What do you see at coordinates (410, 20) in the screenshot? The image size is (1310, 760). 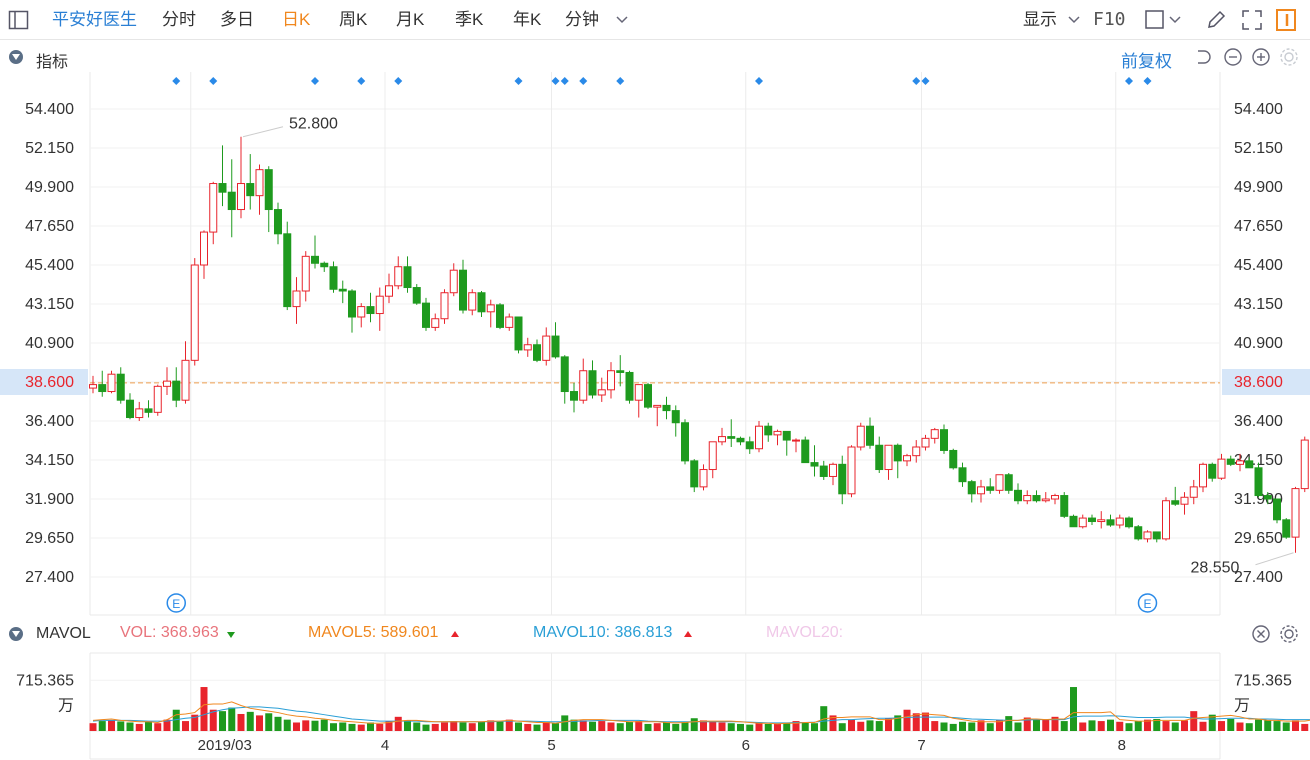 I see `tab-period-5: 月K` at bounding box center [410, 20].